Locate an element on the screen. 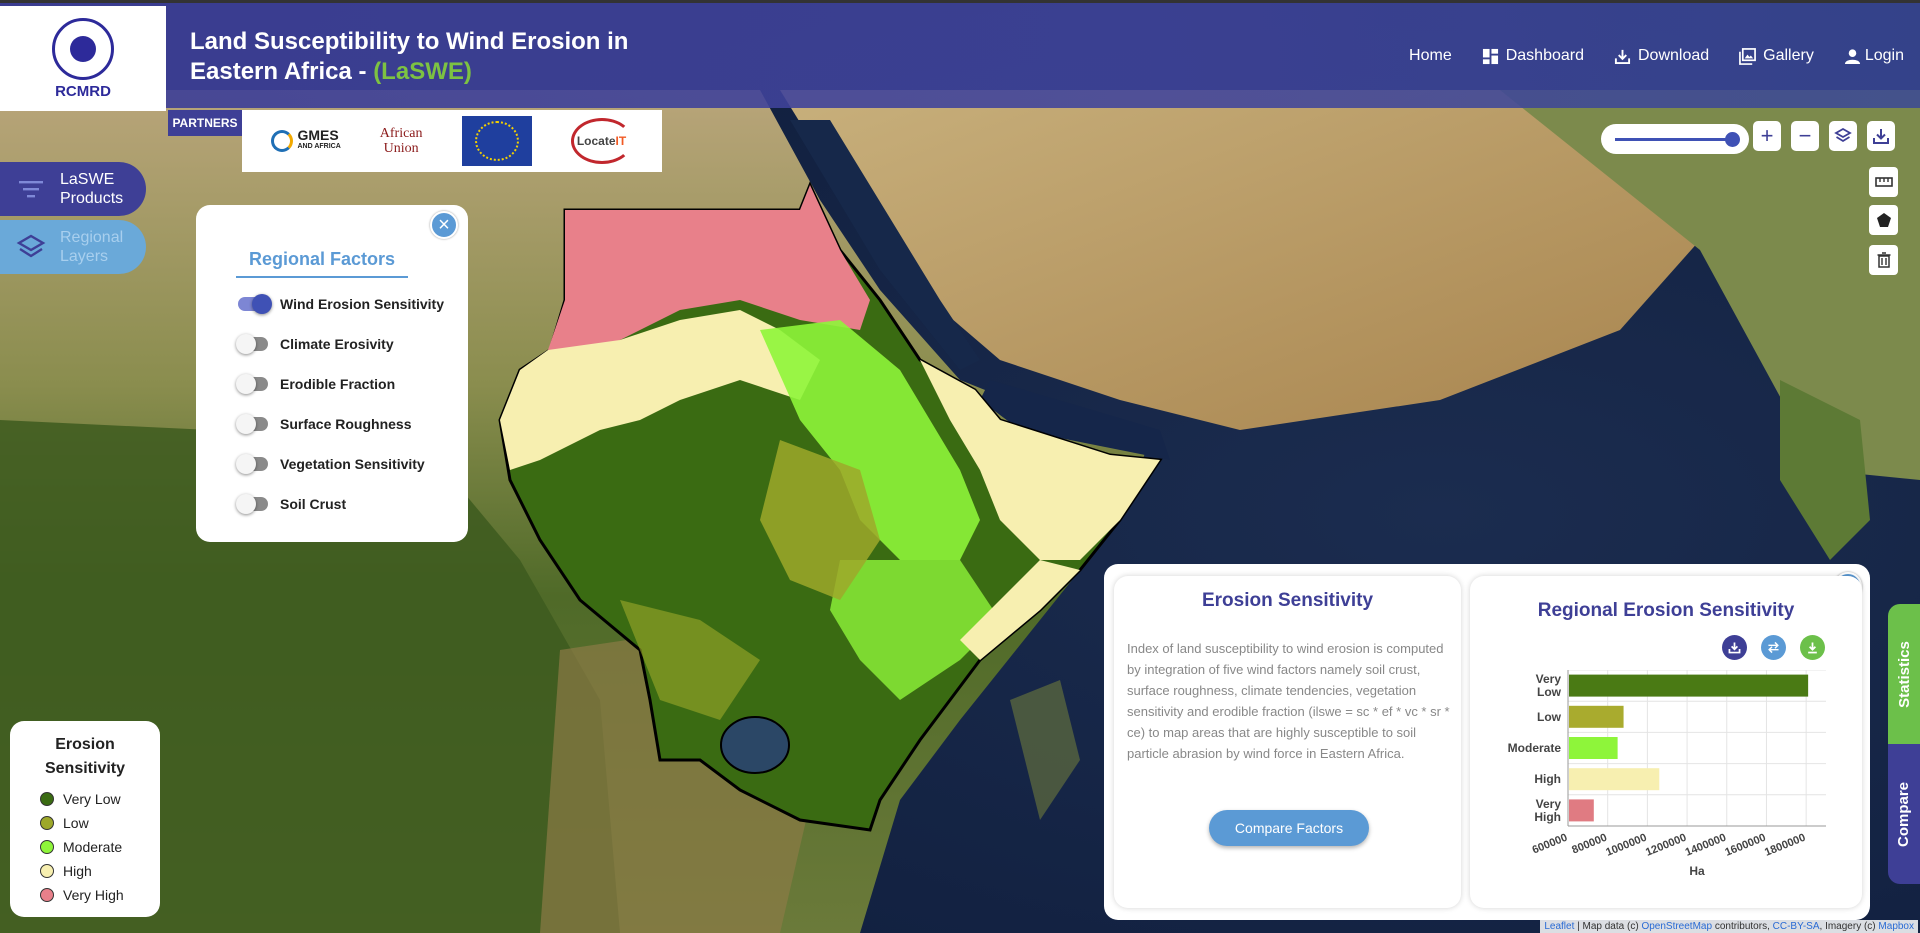 This screenshot has height=933, width=1920. nav-download: Download is located at coordinates (1661, 56).